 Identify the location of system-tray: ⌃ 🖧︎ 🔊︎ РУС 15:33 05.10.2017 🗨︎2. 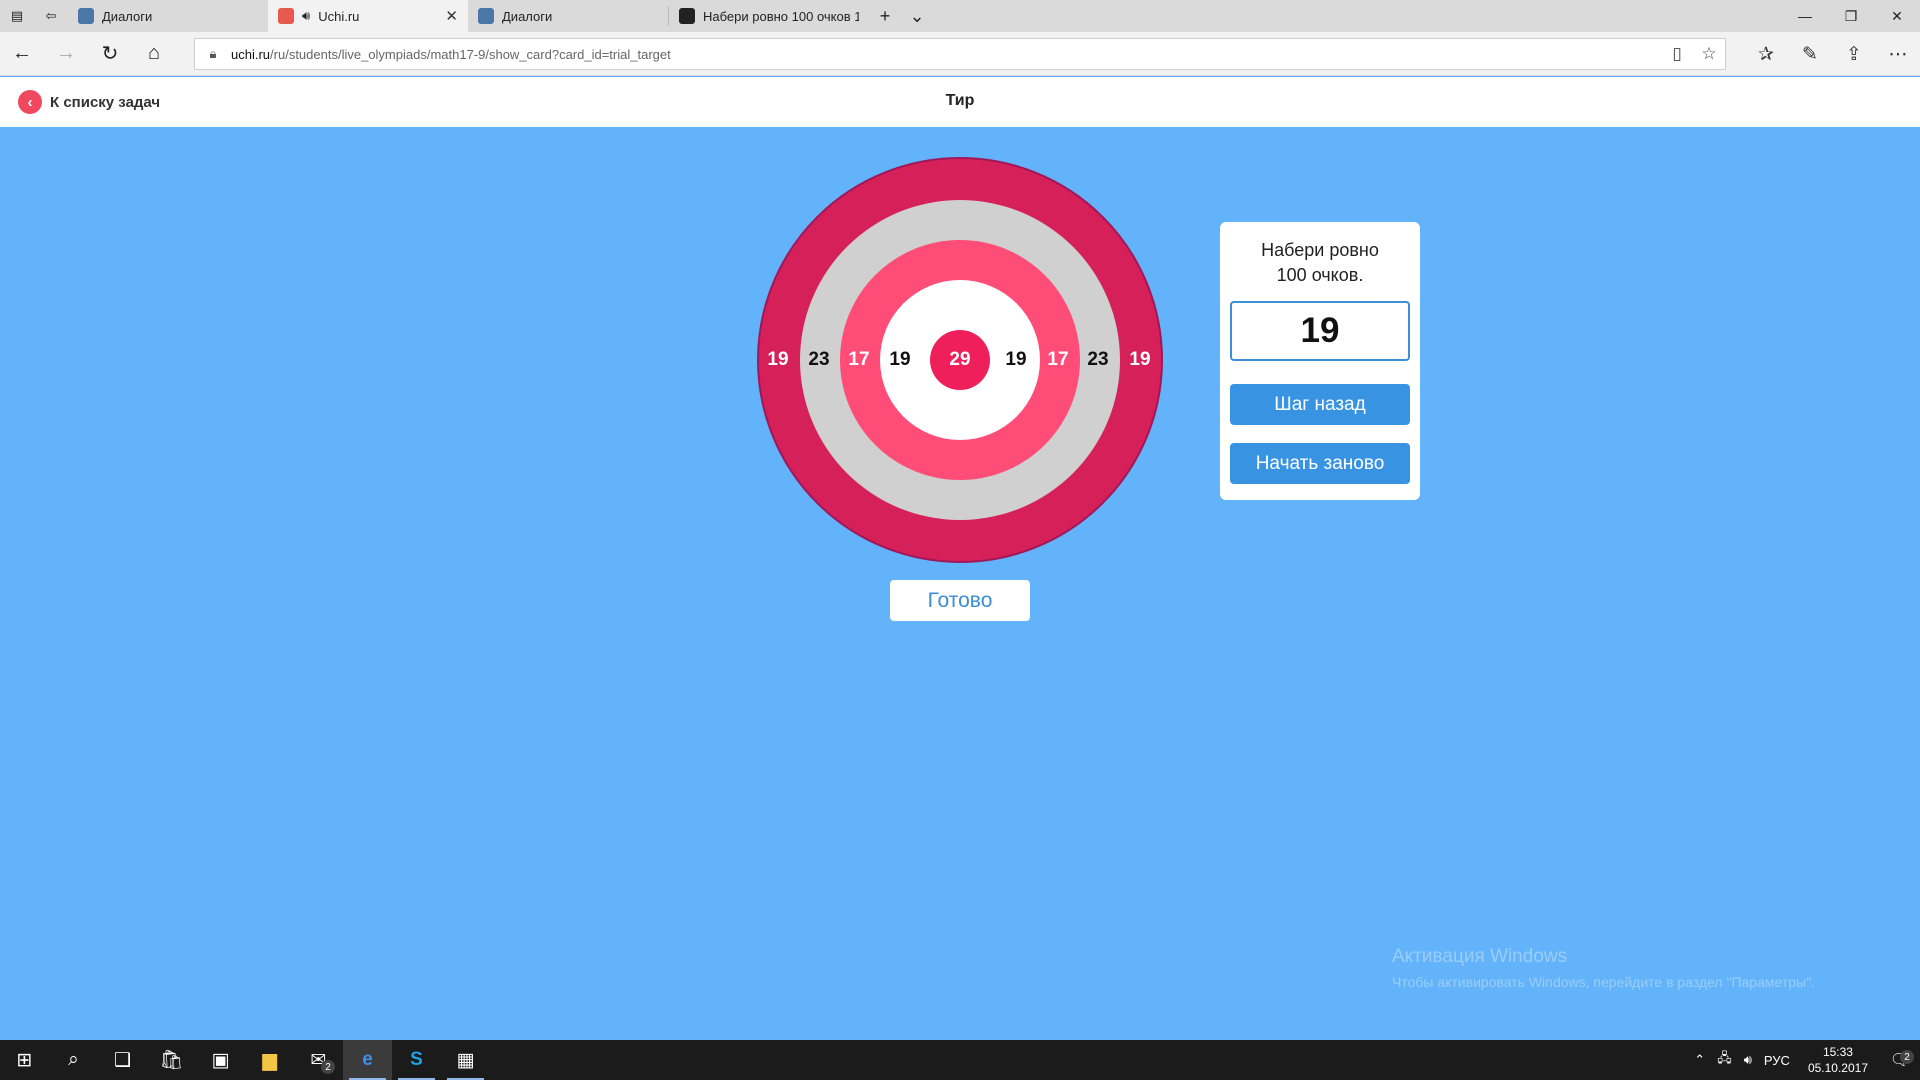
(1804, 1060).